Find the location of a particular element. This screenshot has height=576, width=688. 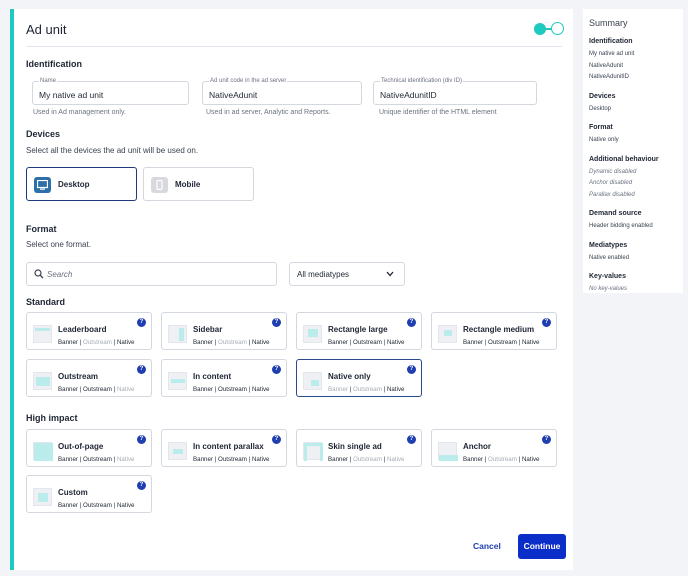

summary-section-value: No key-values is located at coordinates (608, 289).